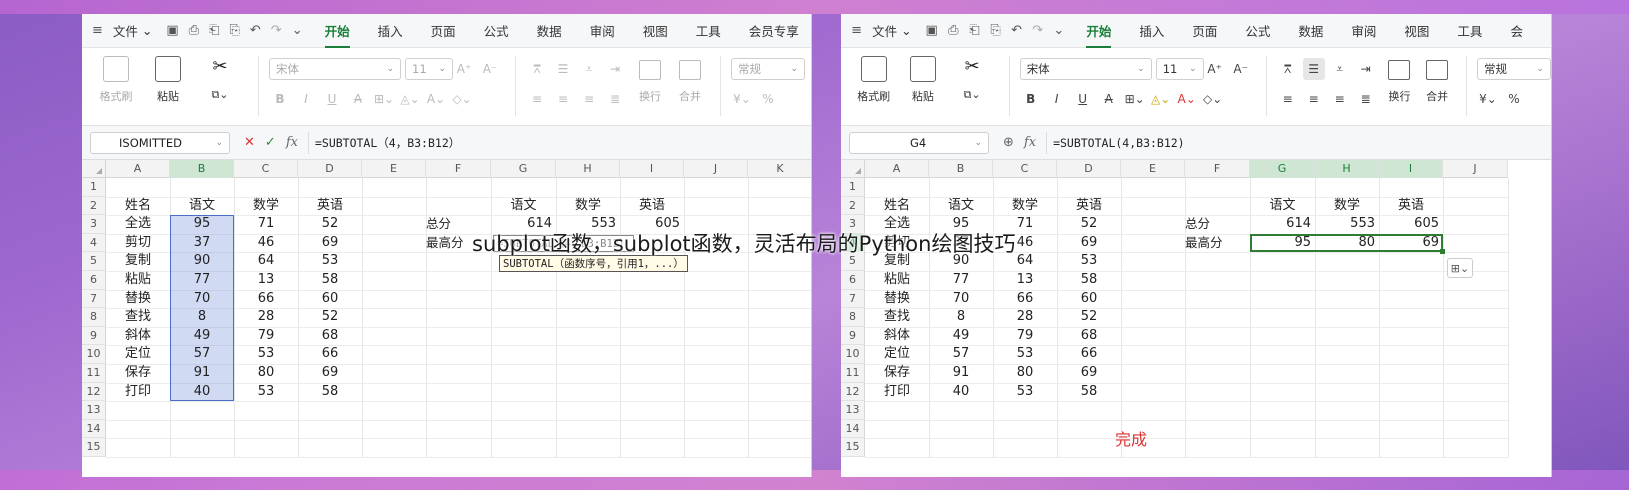 This screenshot has width=1629, height=490. Describe the element at coordinates (138, 280) in the screenshot. I see `name-cell: 粘贴` at that location.